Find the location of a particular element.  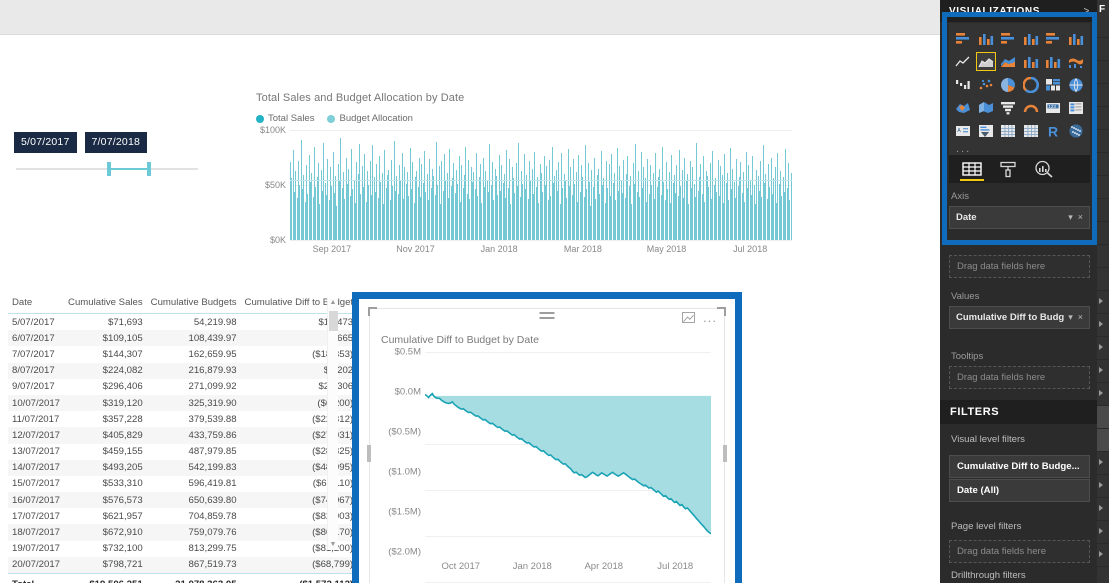

fields-tab is located at coordinates (972, 169).